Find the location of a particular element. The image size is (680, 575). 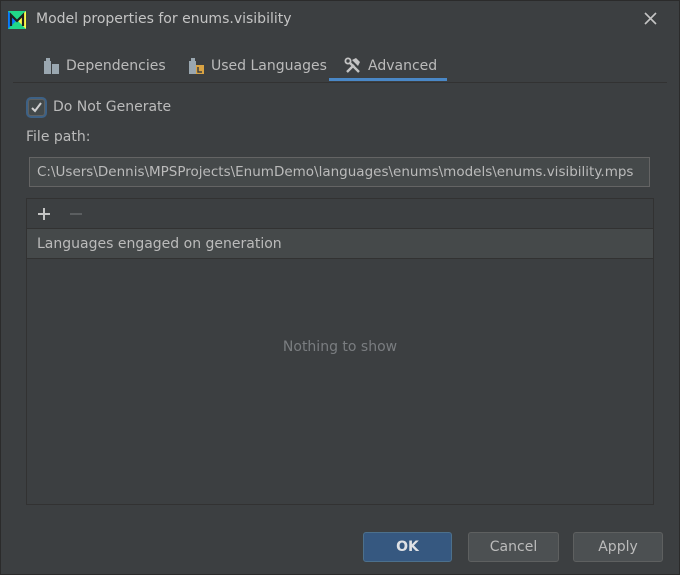

file-path-label: File path: is located at coordinates (58, 137).